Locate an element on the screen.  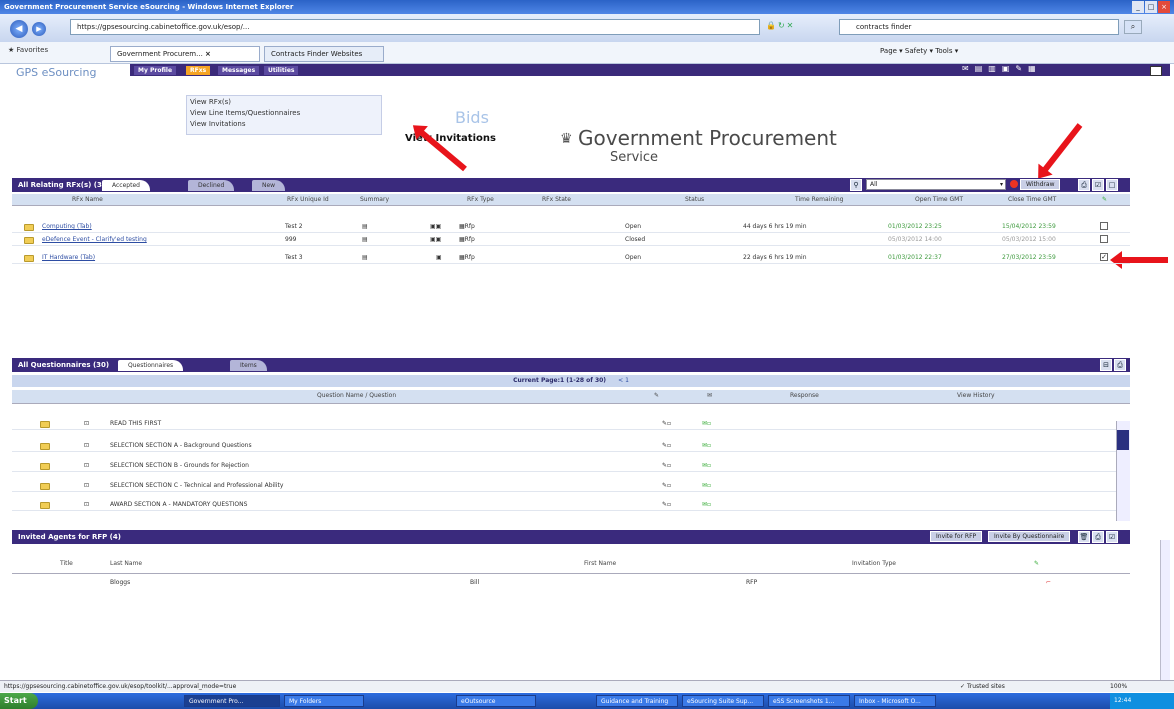
search-input: contracts finder is located at coordinates (979, 27).